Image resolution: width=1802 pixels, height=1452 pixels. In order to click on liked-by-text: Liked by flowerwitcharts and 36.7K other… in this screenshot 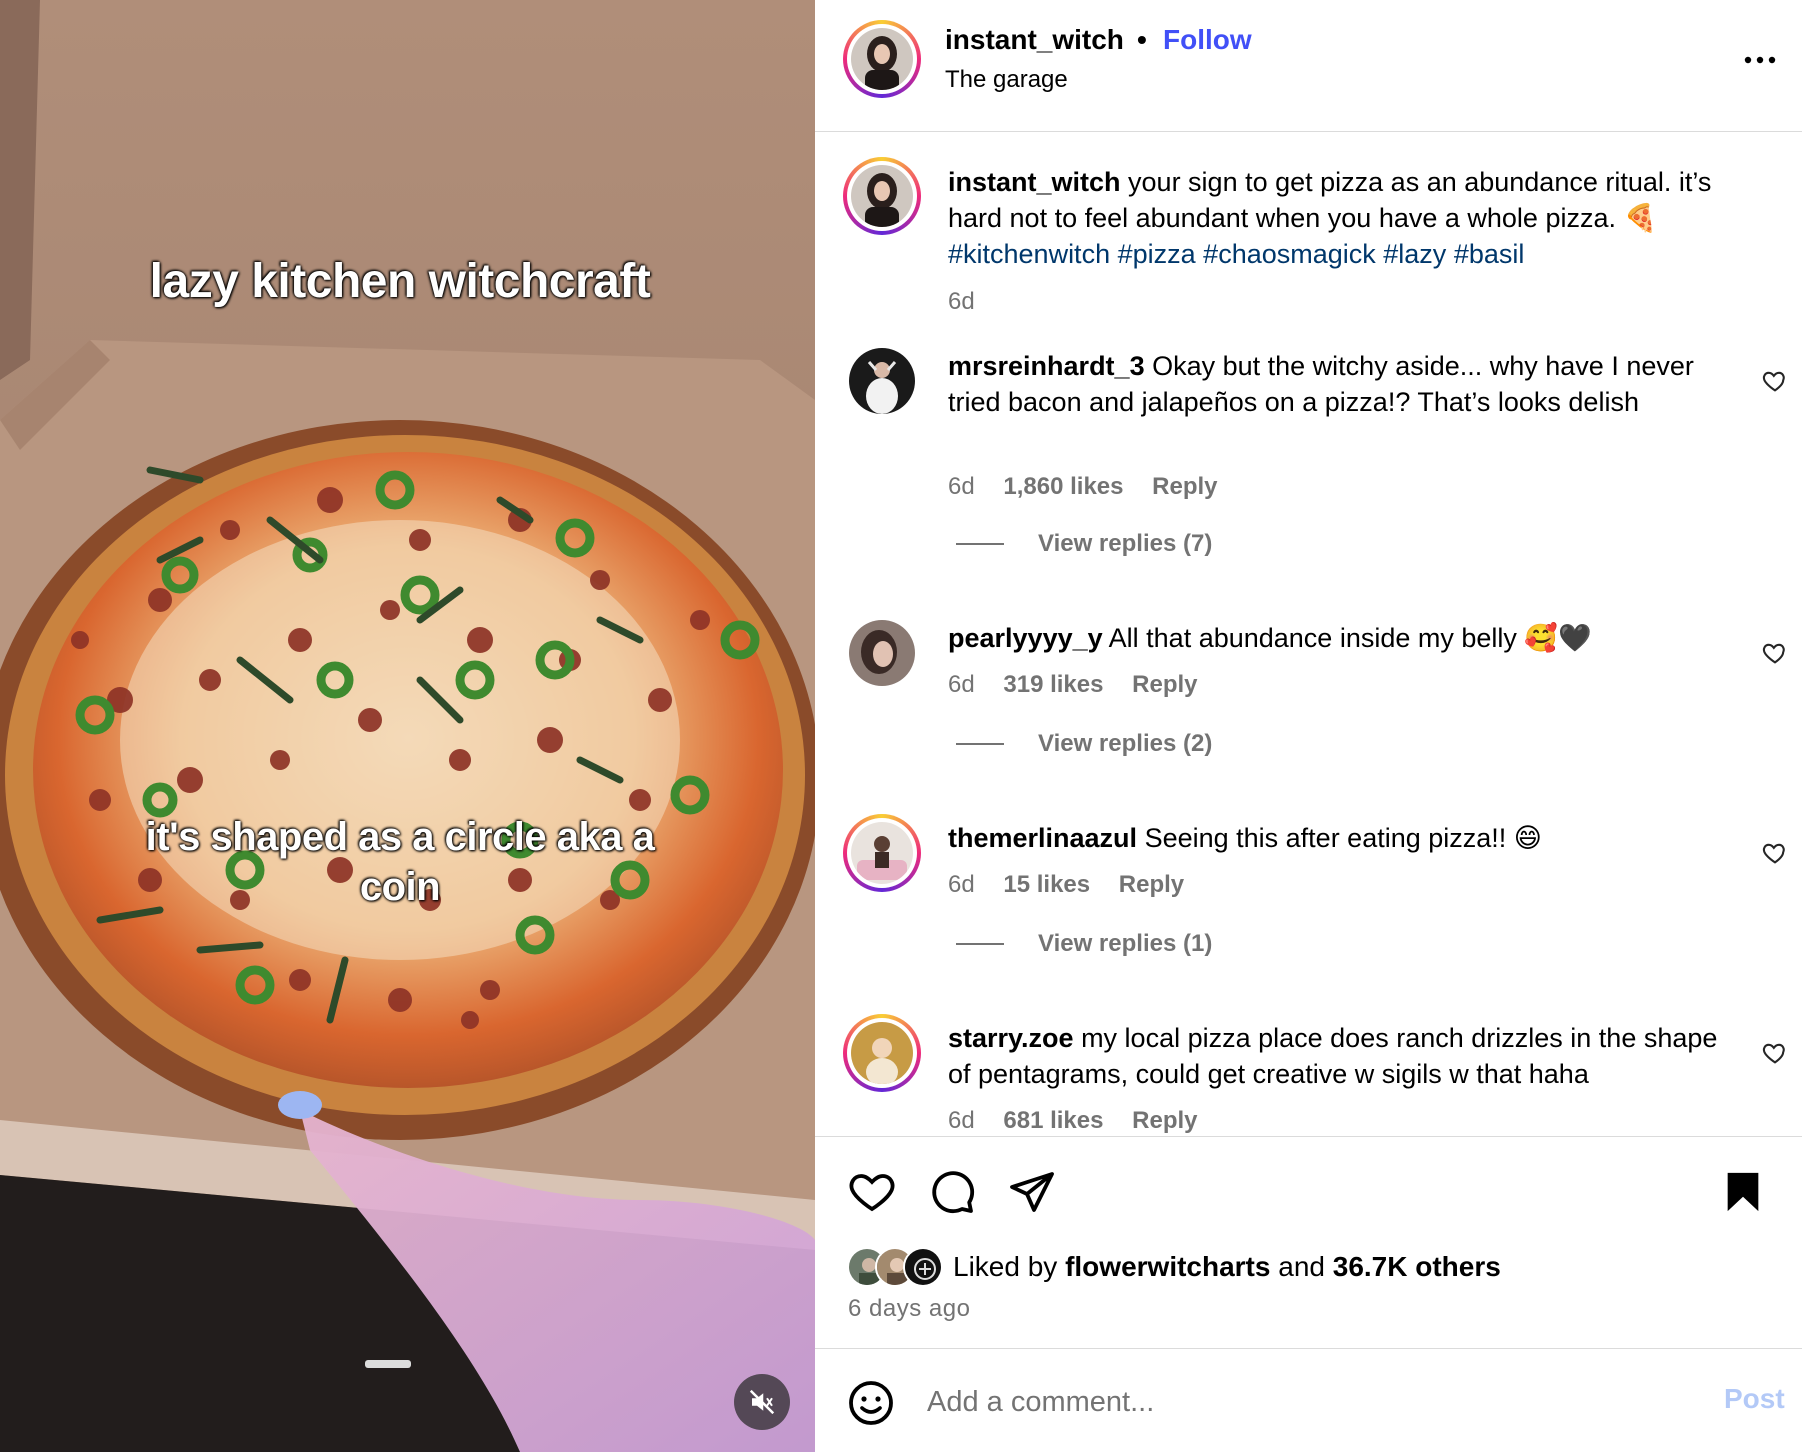, I will do `click(1227, 1267)`.